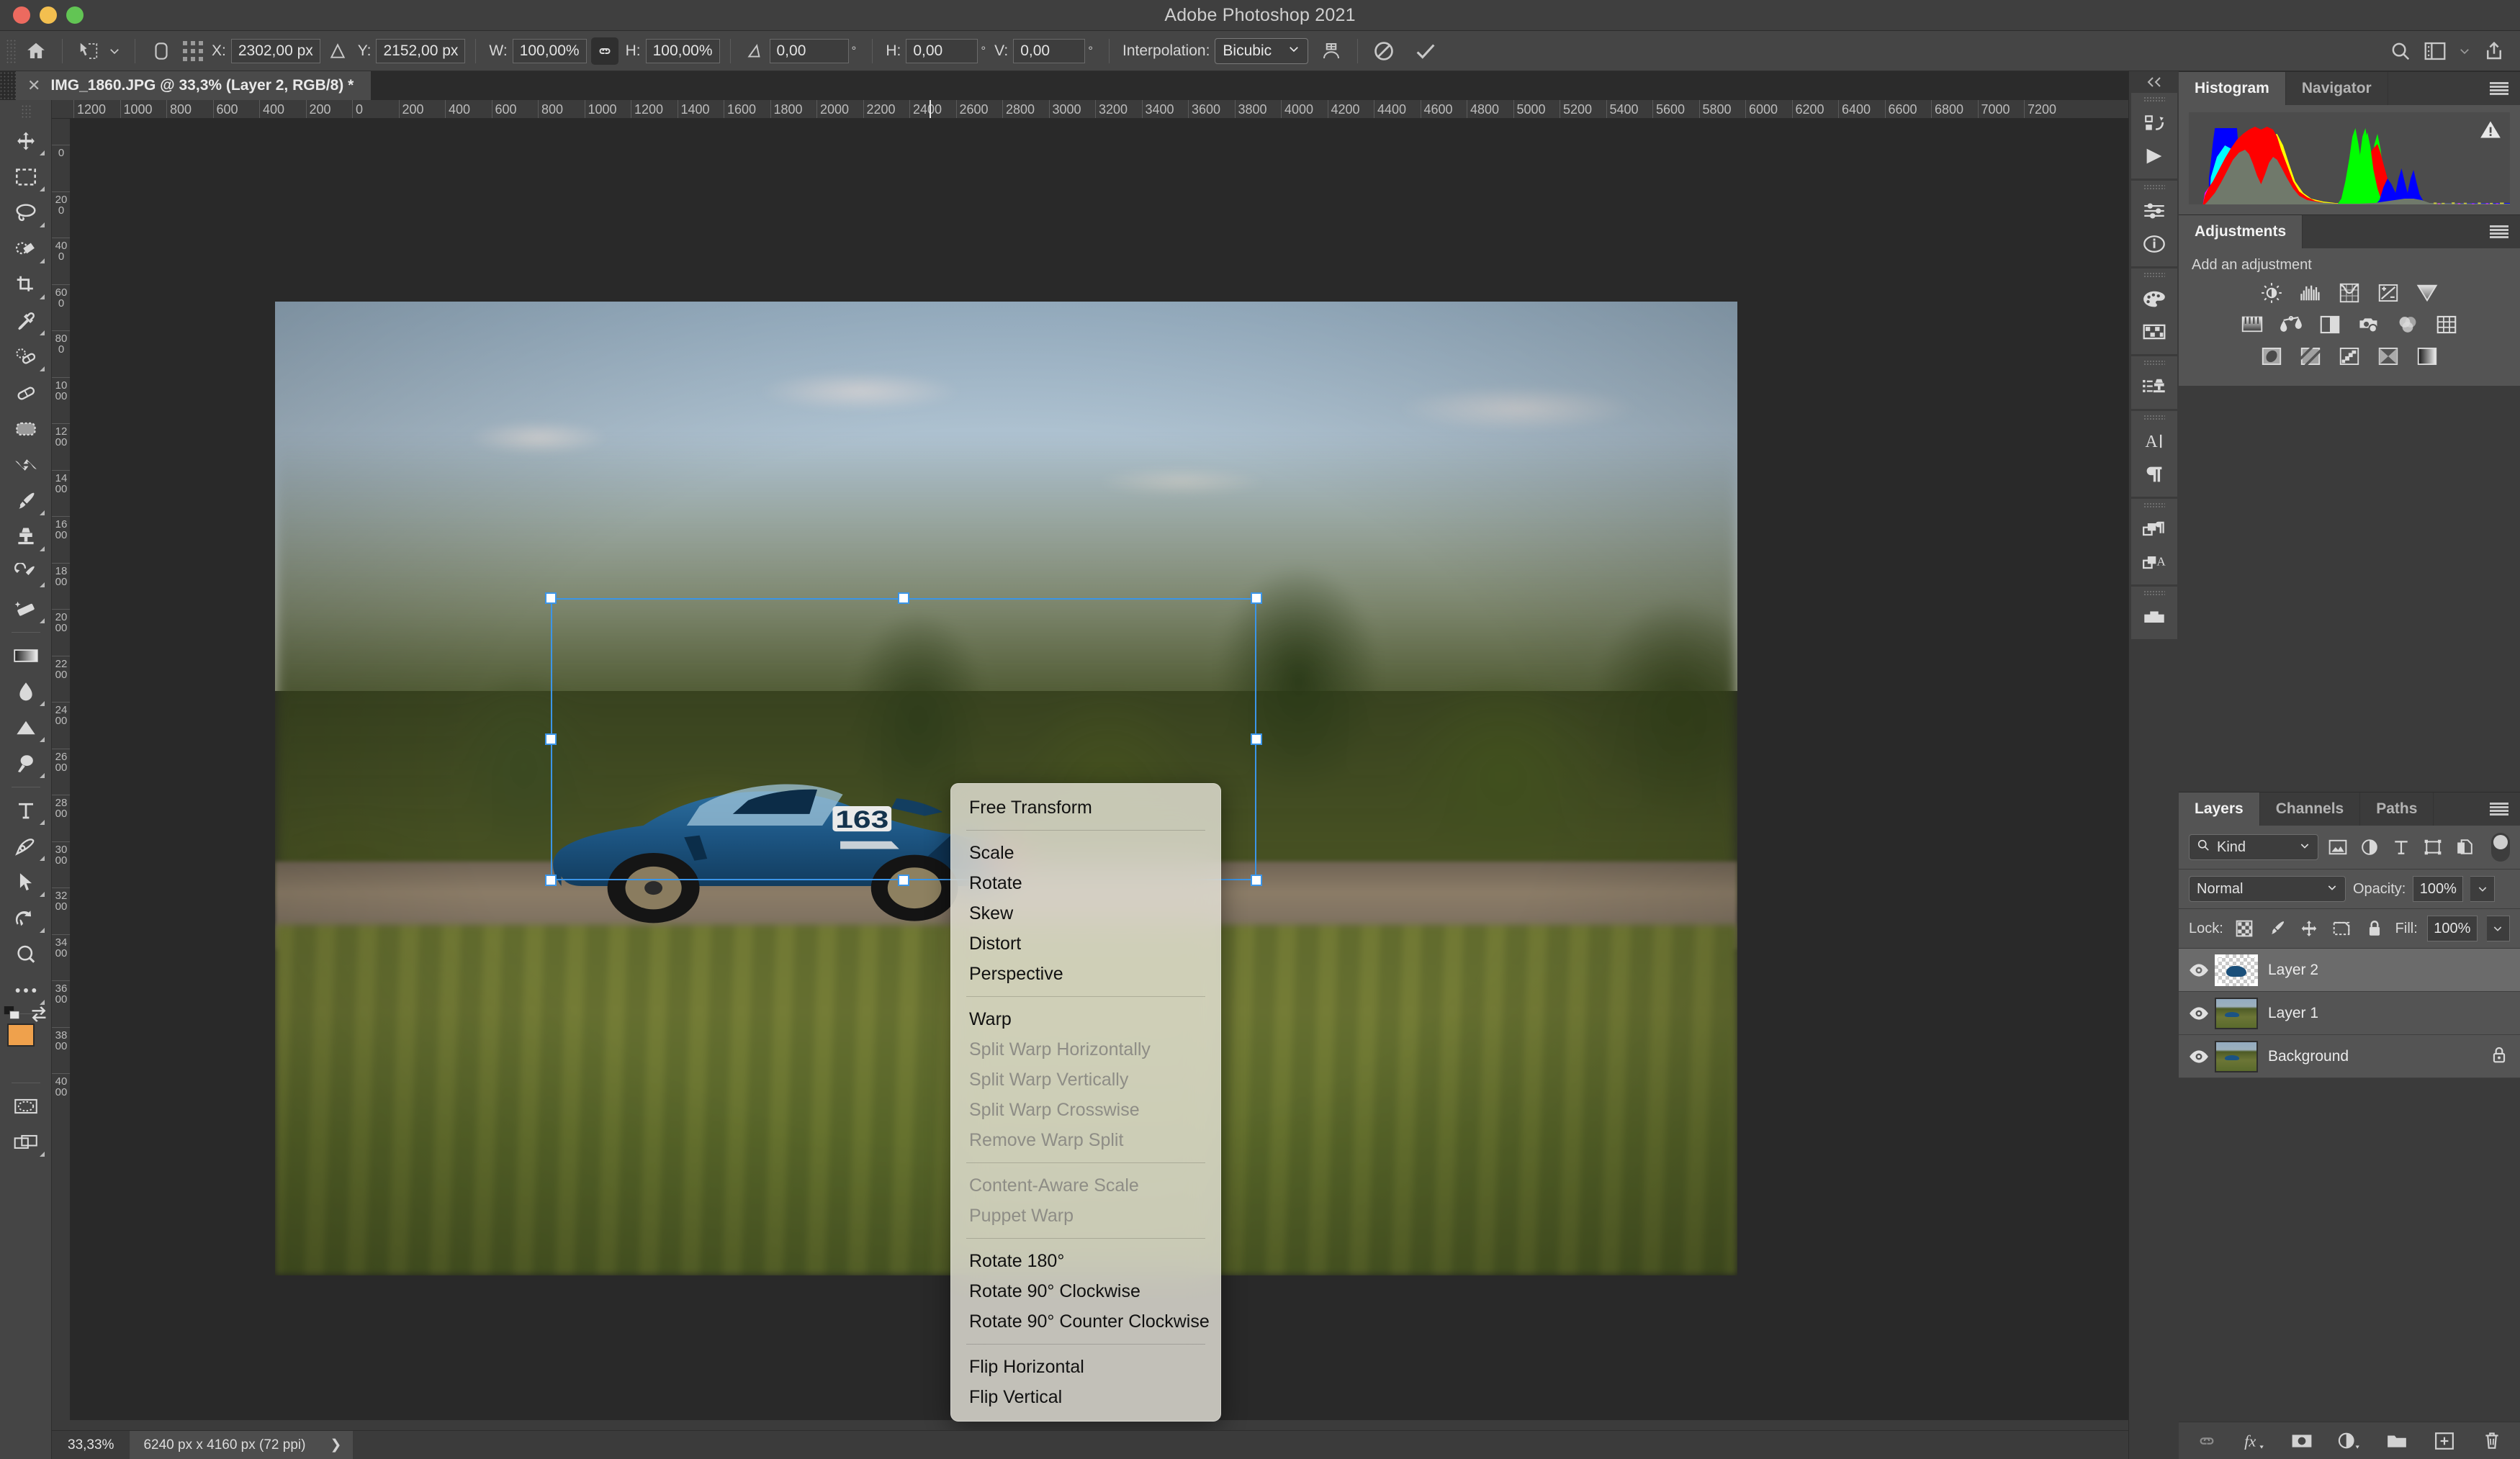 This screenshot has height=1459, width=2520. I want to click on quick-mask-icon, so click(26, 1106).